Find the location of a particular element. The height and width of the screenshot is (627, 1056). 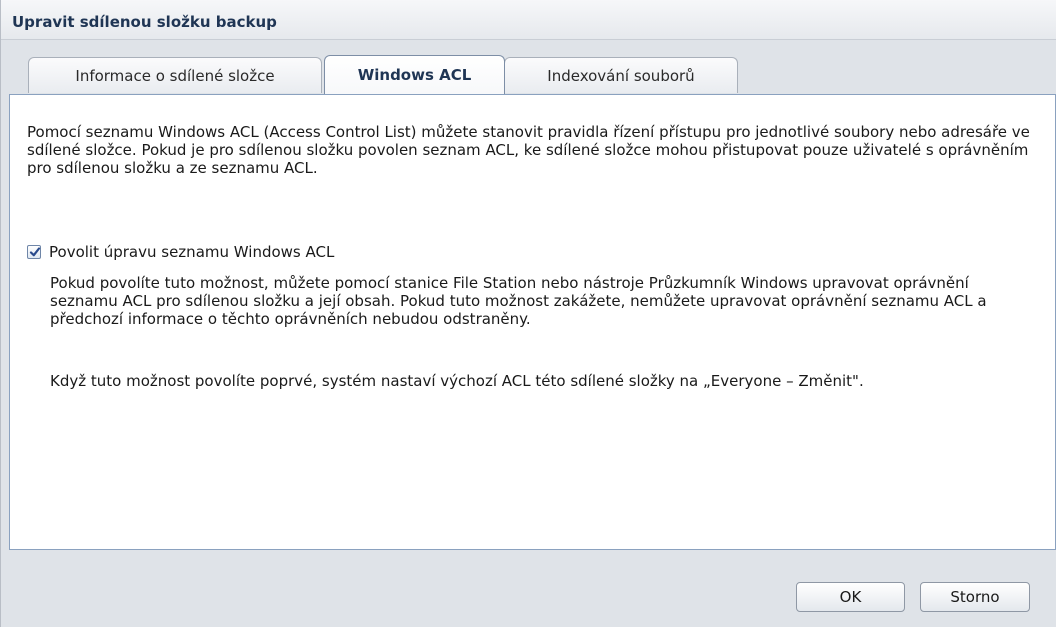

enable-acl-checkbox is located at coordinates (34, 252).